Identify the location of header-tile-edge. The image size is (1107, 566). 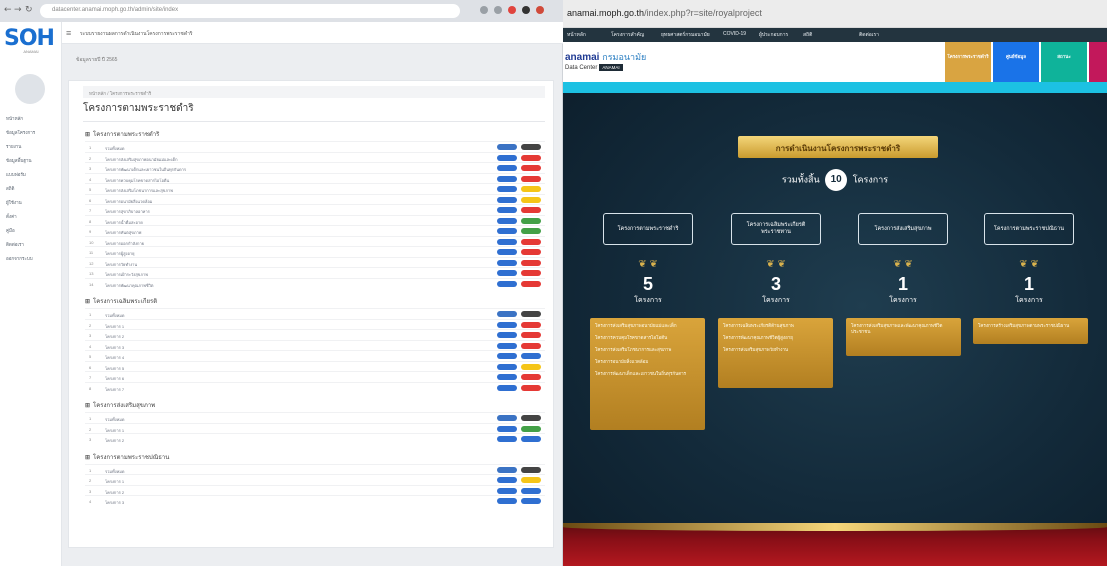
(1098, 62).